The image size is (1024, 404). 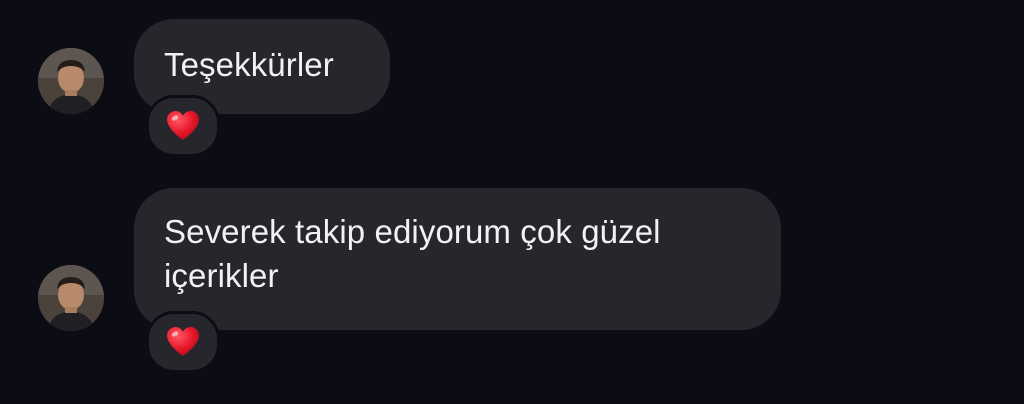 What do you see at coordinates (249, 64) in the screenshot?
I see `message-text: Teşekkürler` at bounding box center [249, 64].